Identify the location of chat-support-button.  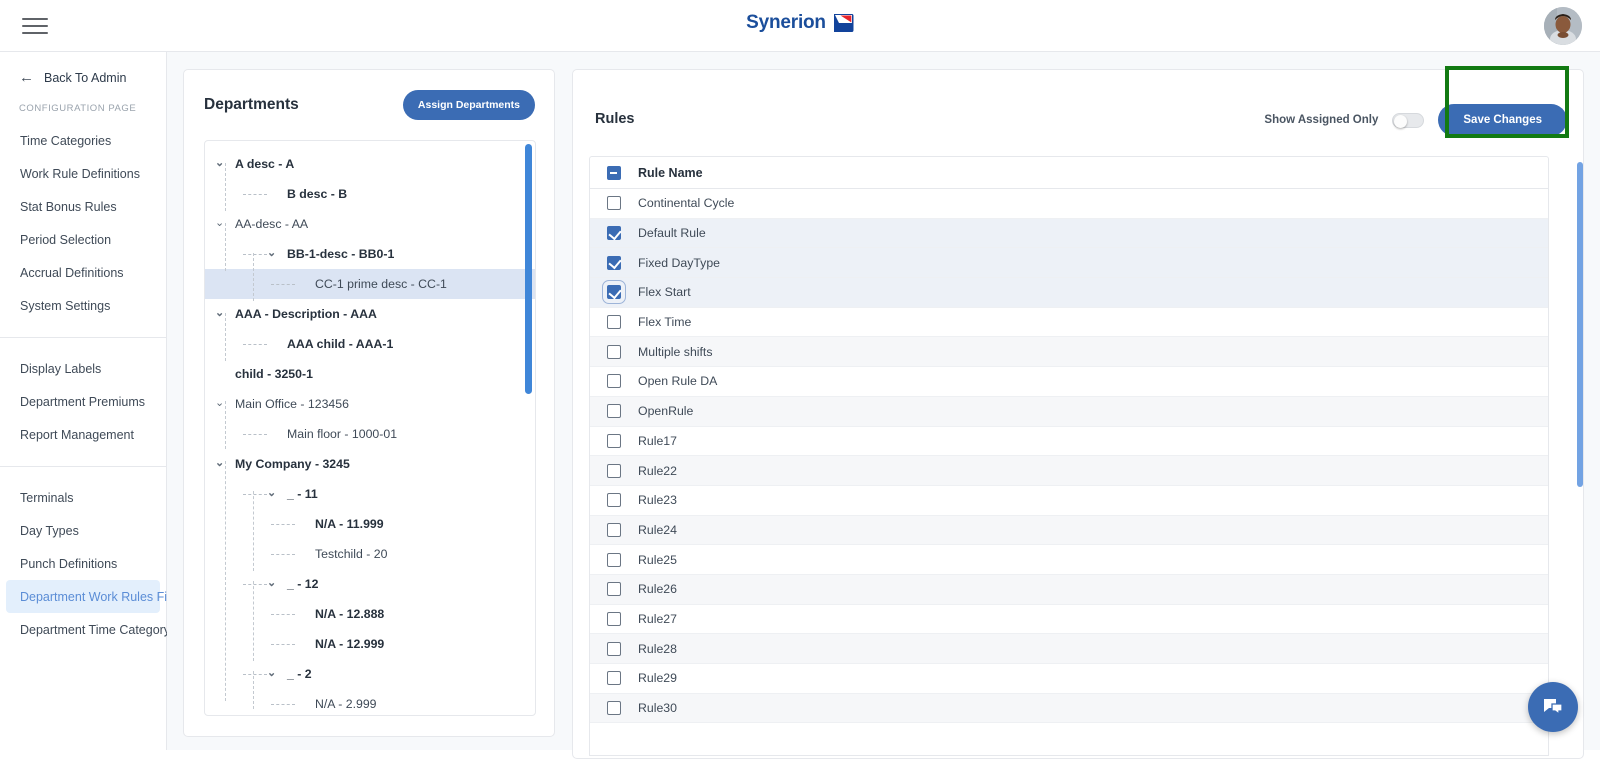
(1553, 707).